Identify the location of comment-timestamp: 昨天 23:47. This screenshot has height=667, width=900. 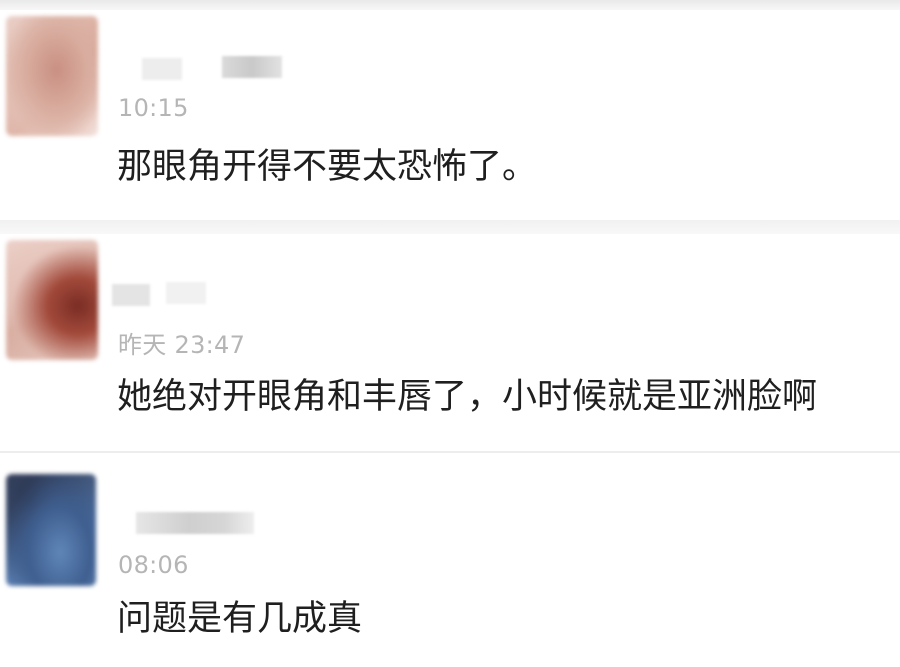
(182, 345).